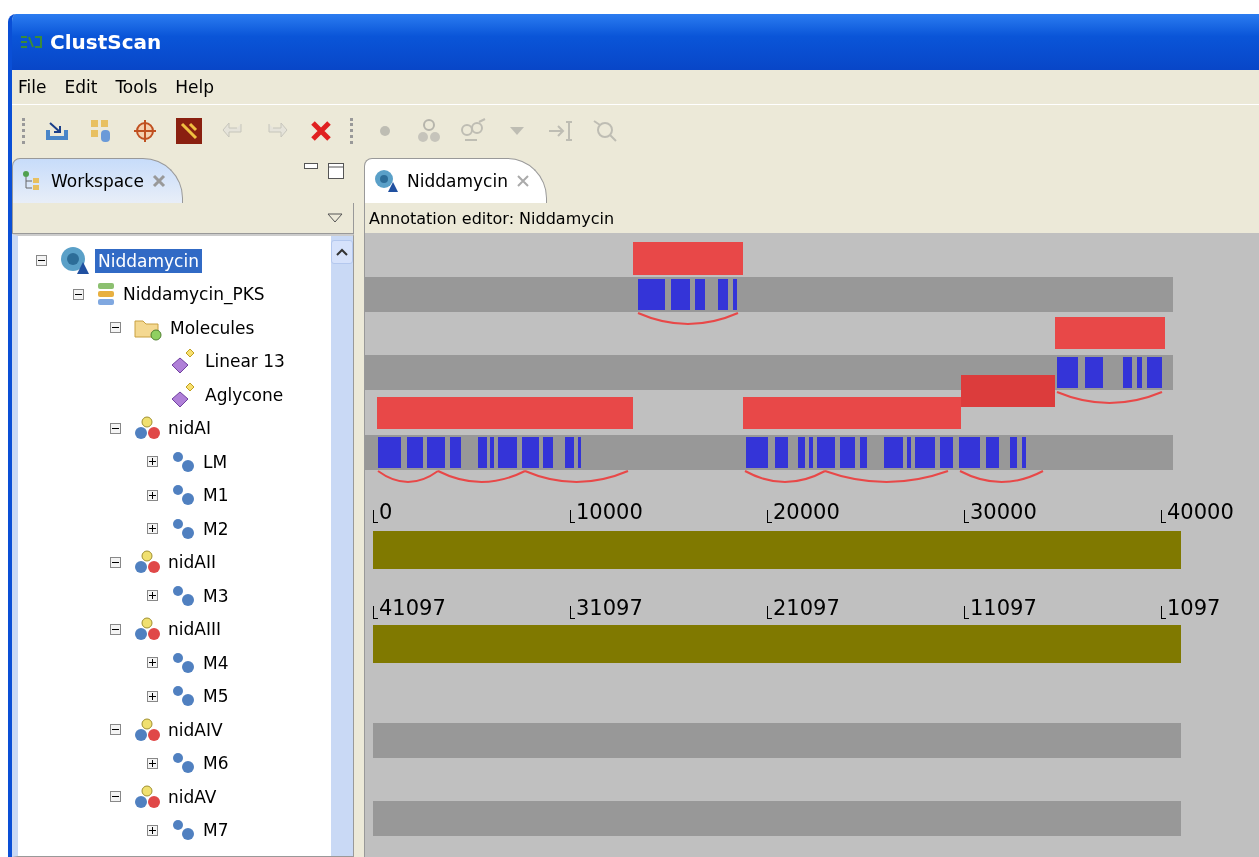 The width and height of the screenshot is (1259, 857). What do you see at coordinates (195, 729) in the screenshot?
I see `tree-item: nidAIV` at bounding box center [195, 729].